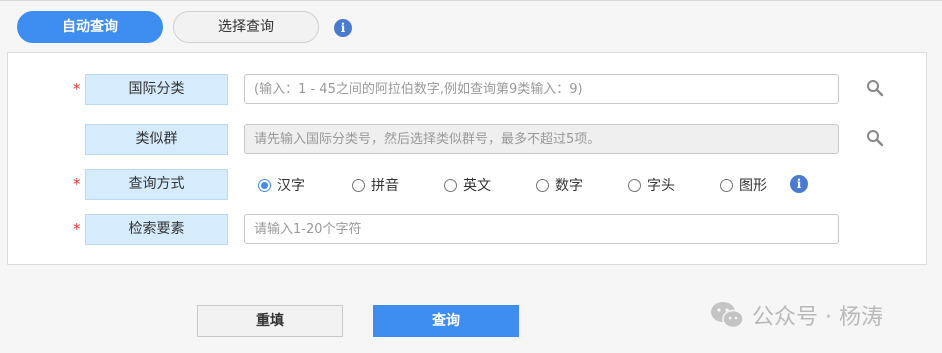 This screenshot has height=353, width=942. Describe the element at coordinates (753, 186) in the screenshot. I see `radio-label: 图形` at that location.